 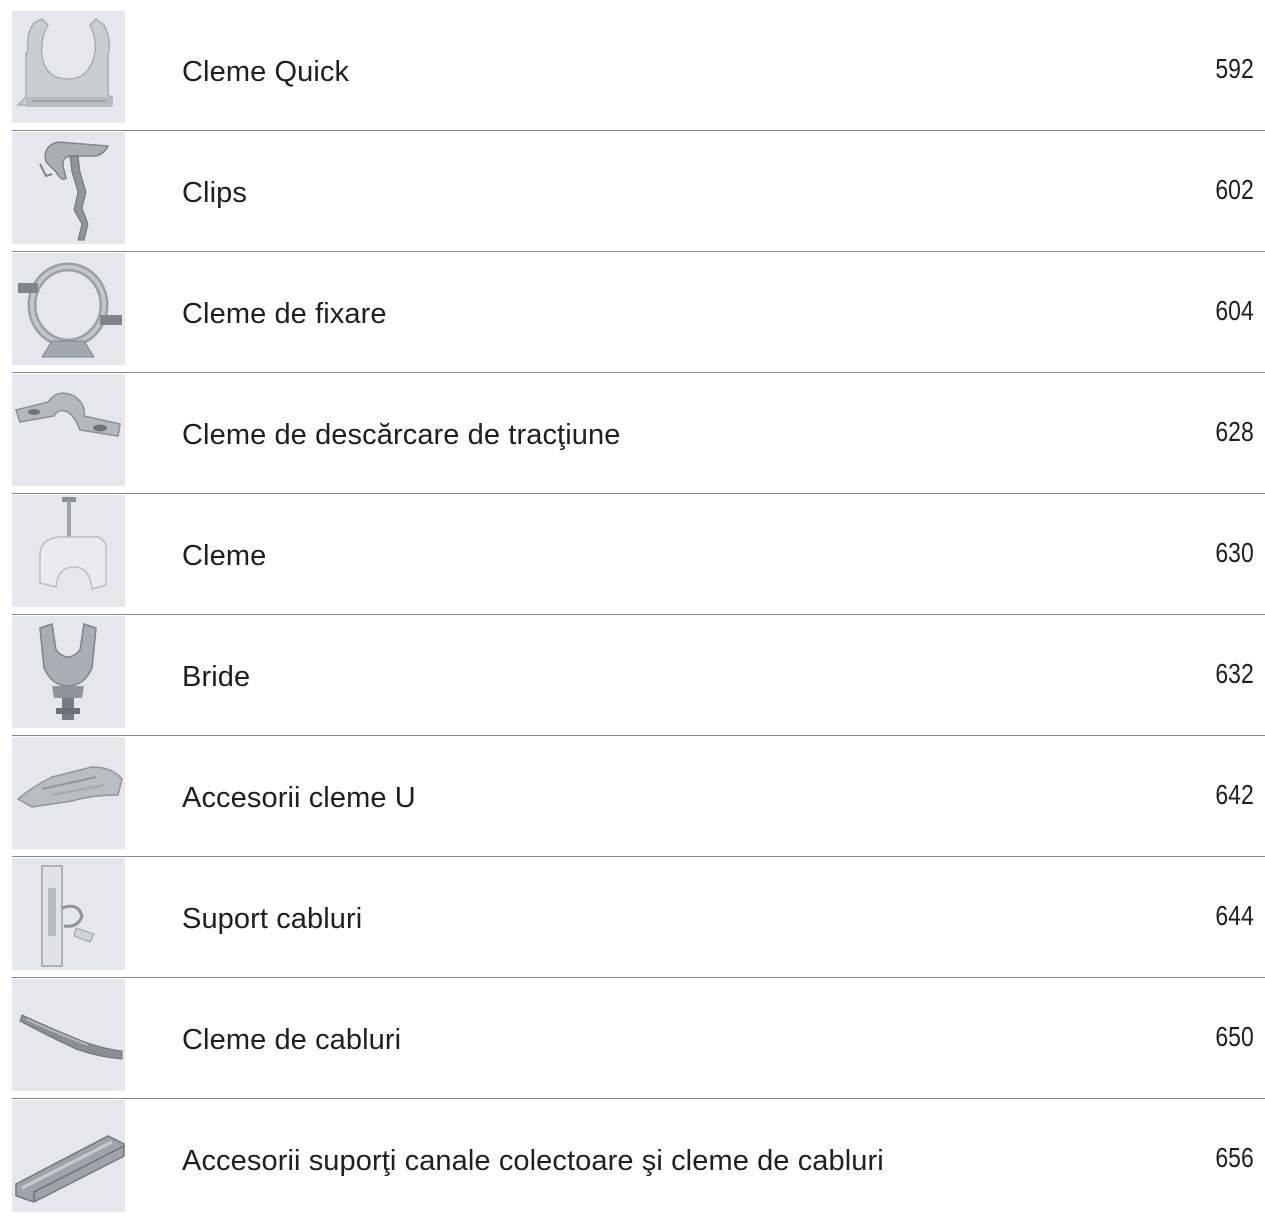 What do you see at coordinates (68, 672) in the screenshot?
I see `bracket-icon` at bounding box center [68, 672].